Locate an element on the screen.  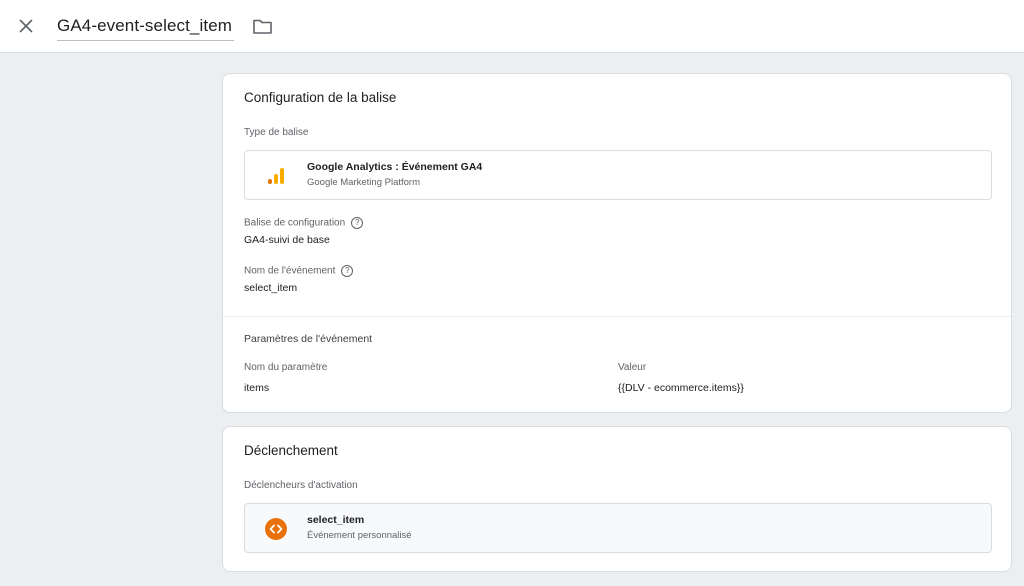
analytics-bars-icon is located at coordinates (276, 176).